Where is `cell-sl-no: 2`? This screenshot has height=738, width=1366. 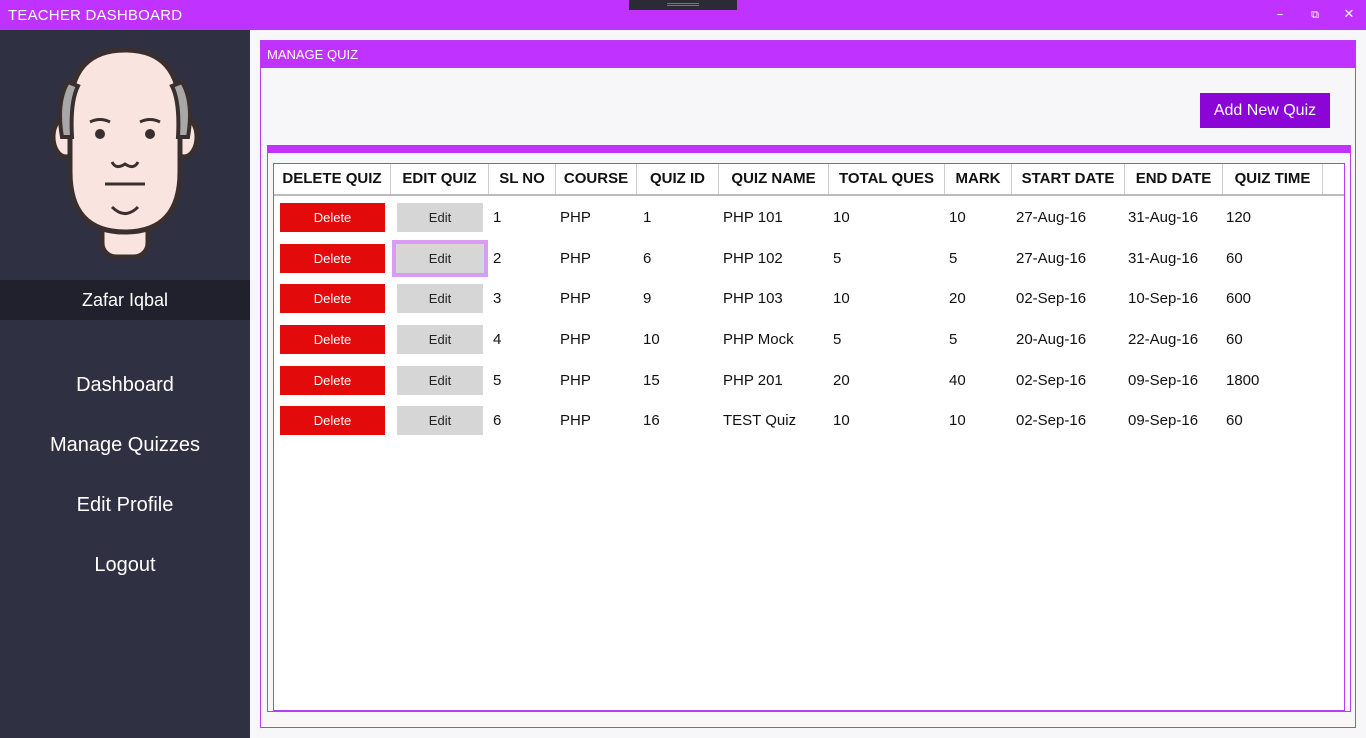 cell-sl-no: 2 is located at coordinates (497, 258).